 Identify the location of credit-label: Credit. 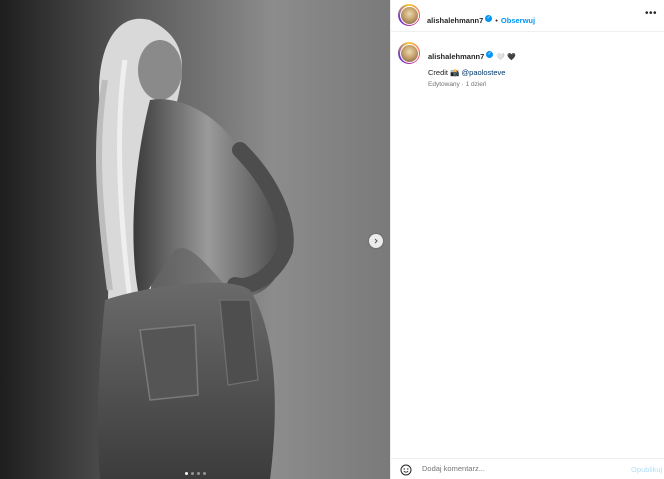
(438, 72).